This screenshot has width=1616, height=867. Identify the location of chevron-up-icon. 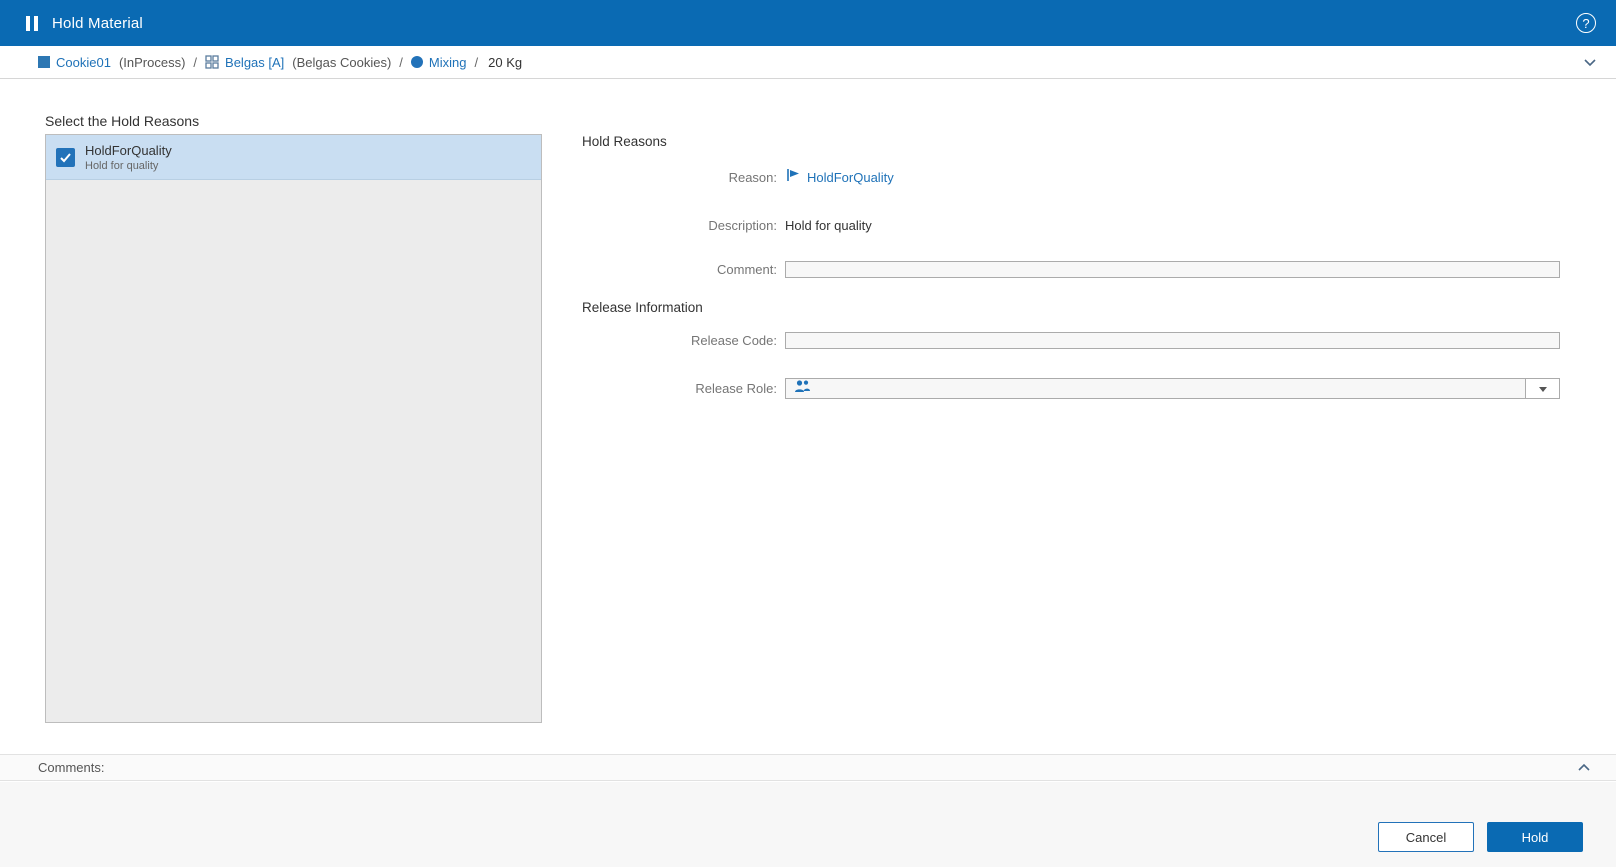
(1584, 768).